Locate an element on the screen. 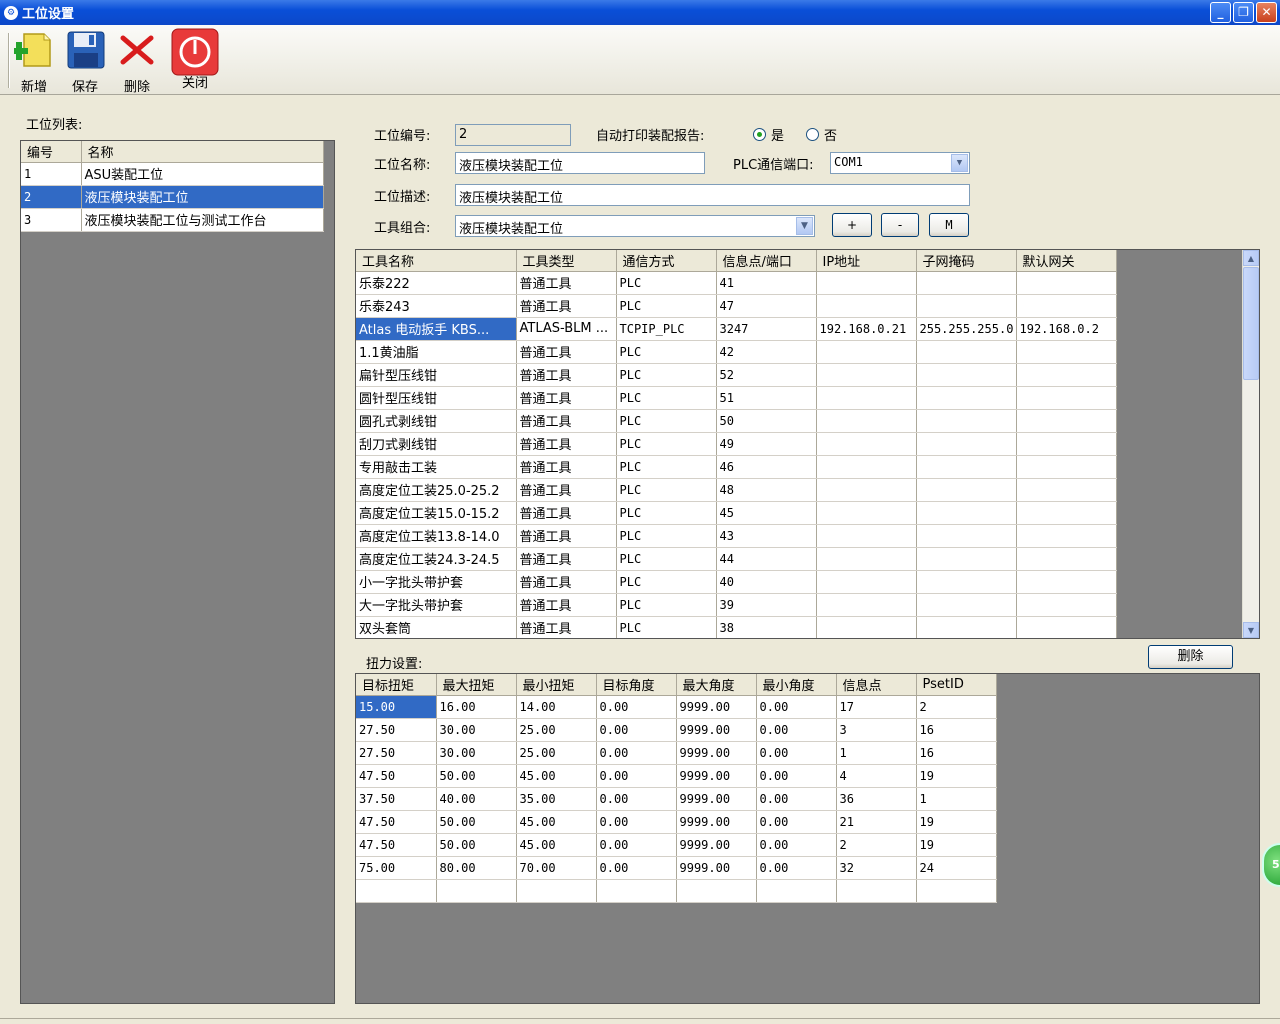 The width and height of the screenshot is (1280, 1024). table-row: 3 液压模块装配工位与测试工作台 is located at coordinates (172, 220).